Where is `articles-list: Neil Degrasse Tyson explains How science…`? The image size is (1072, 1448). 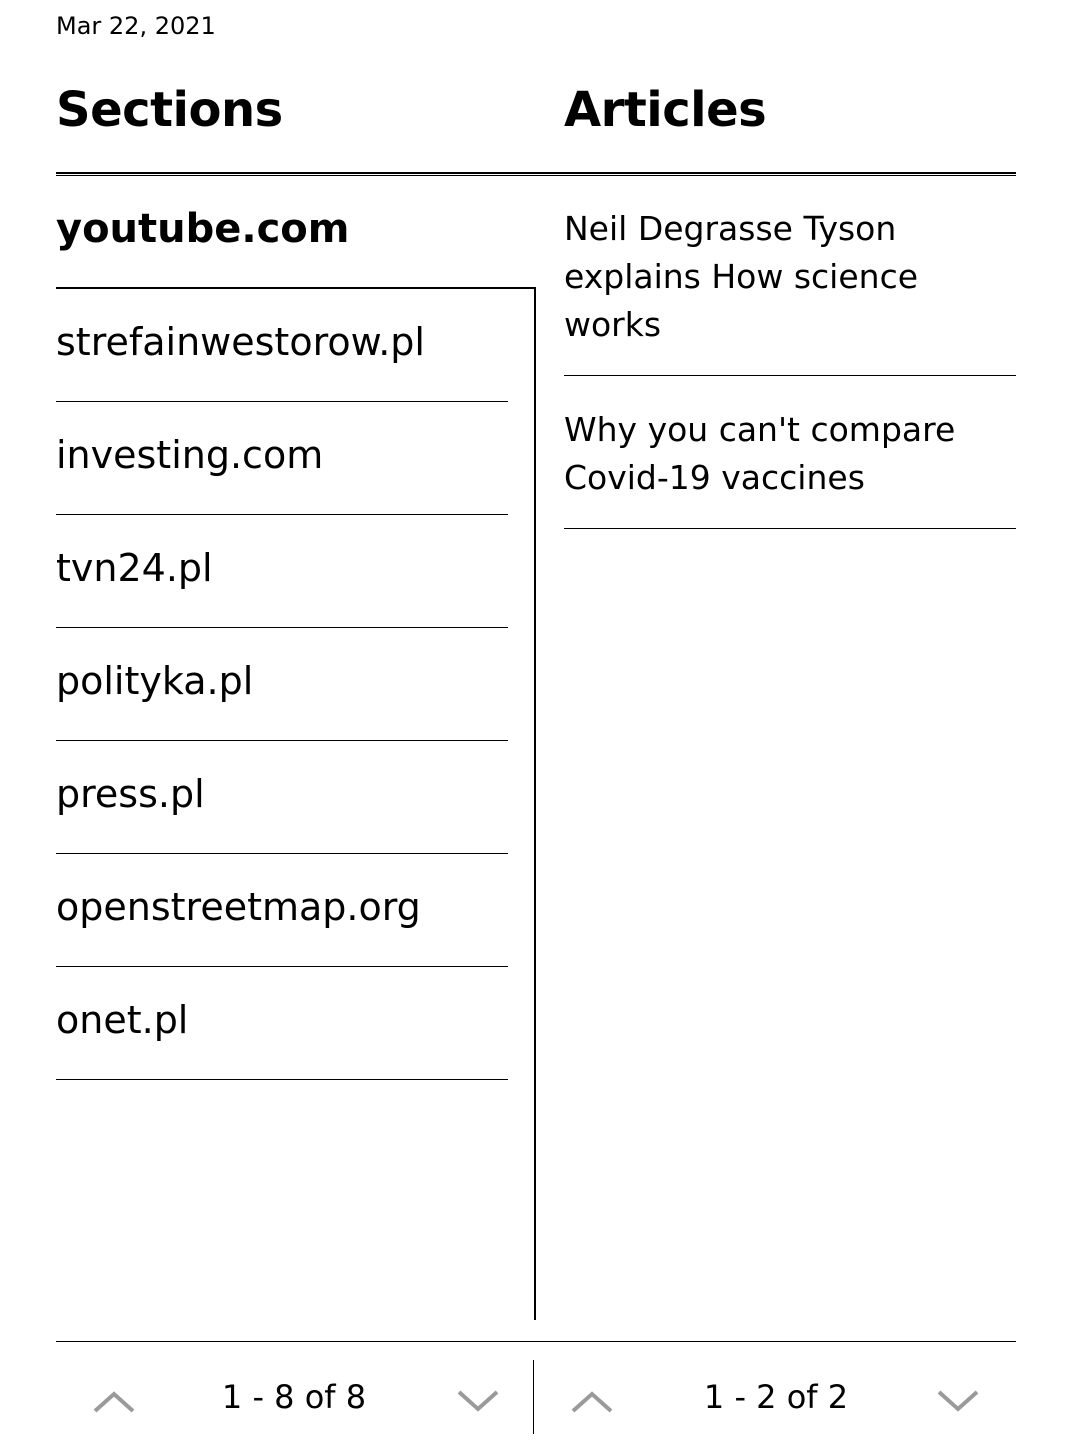
articles-list: Neil Degrasse Tyson explains How science… is located at coordinates (790, 352).